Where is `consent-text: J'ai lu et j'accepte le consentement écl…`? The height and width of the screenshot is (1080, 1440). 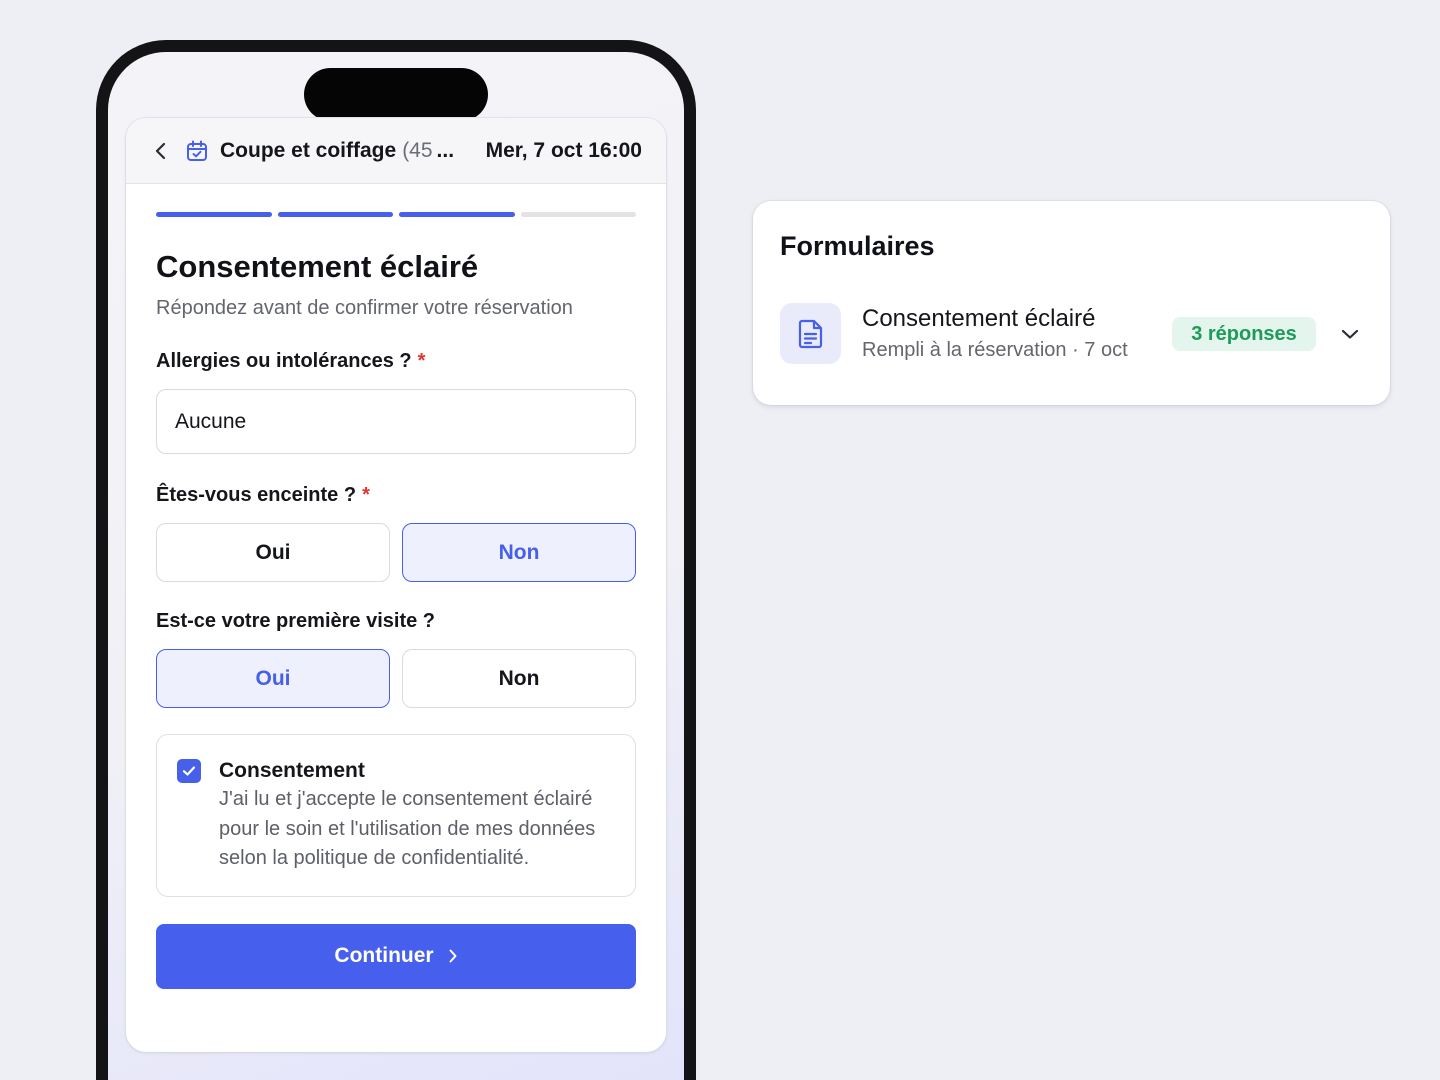
consent-text: J'ai lu et j'accepte le consentement écl… is located at coordinates (407, 828).